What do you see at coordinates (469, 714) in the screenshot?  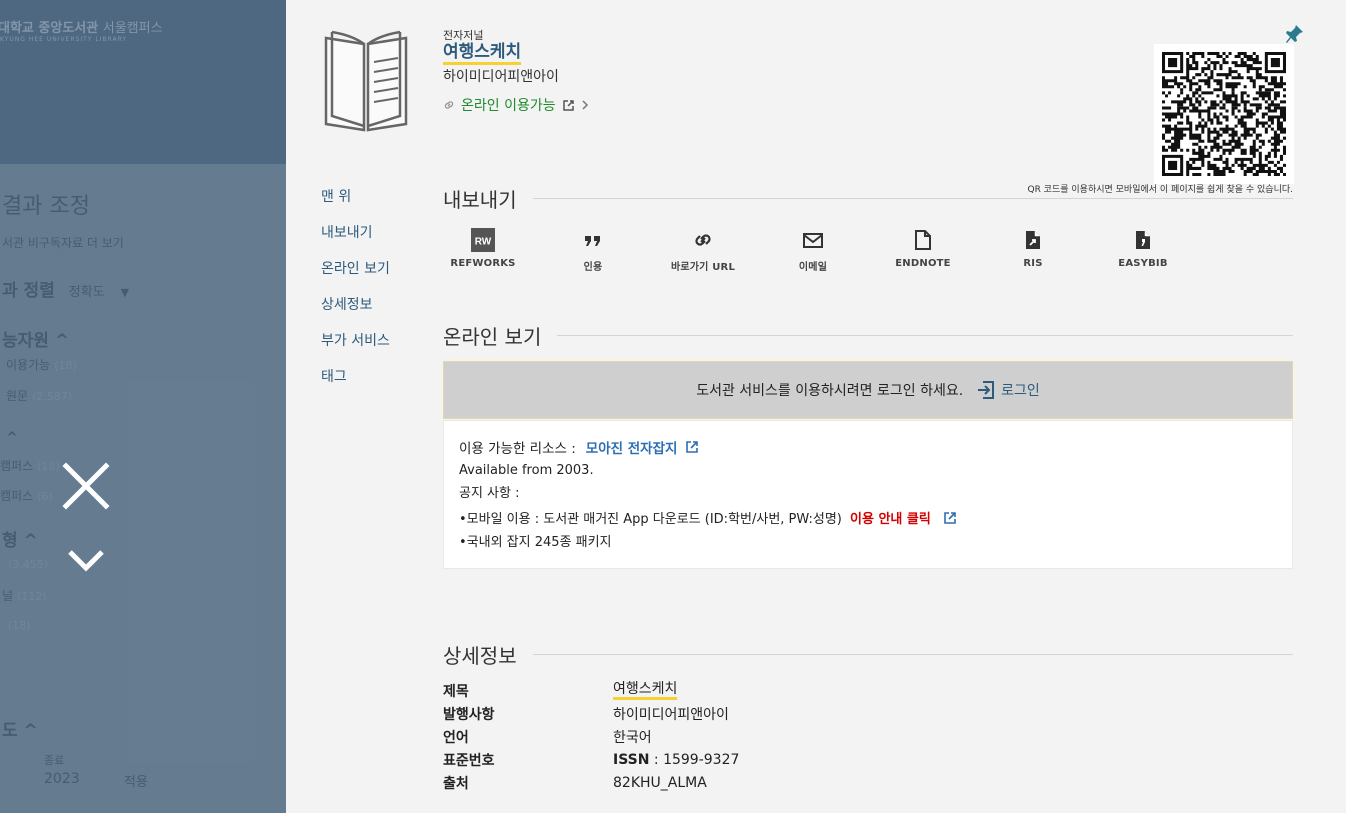 I see `detail-key: 발행사항` at bounding box center [469, 714].